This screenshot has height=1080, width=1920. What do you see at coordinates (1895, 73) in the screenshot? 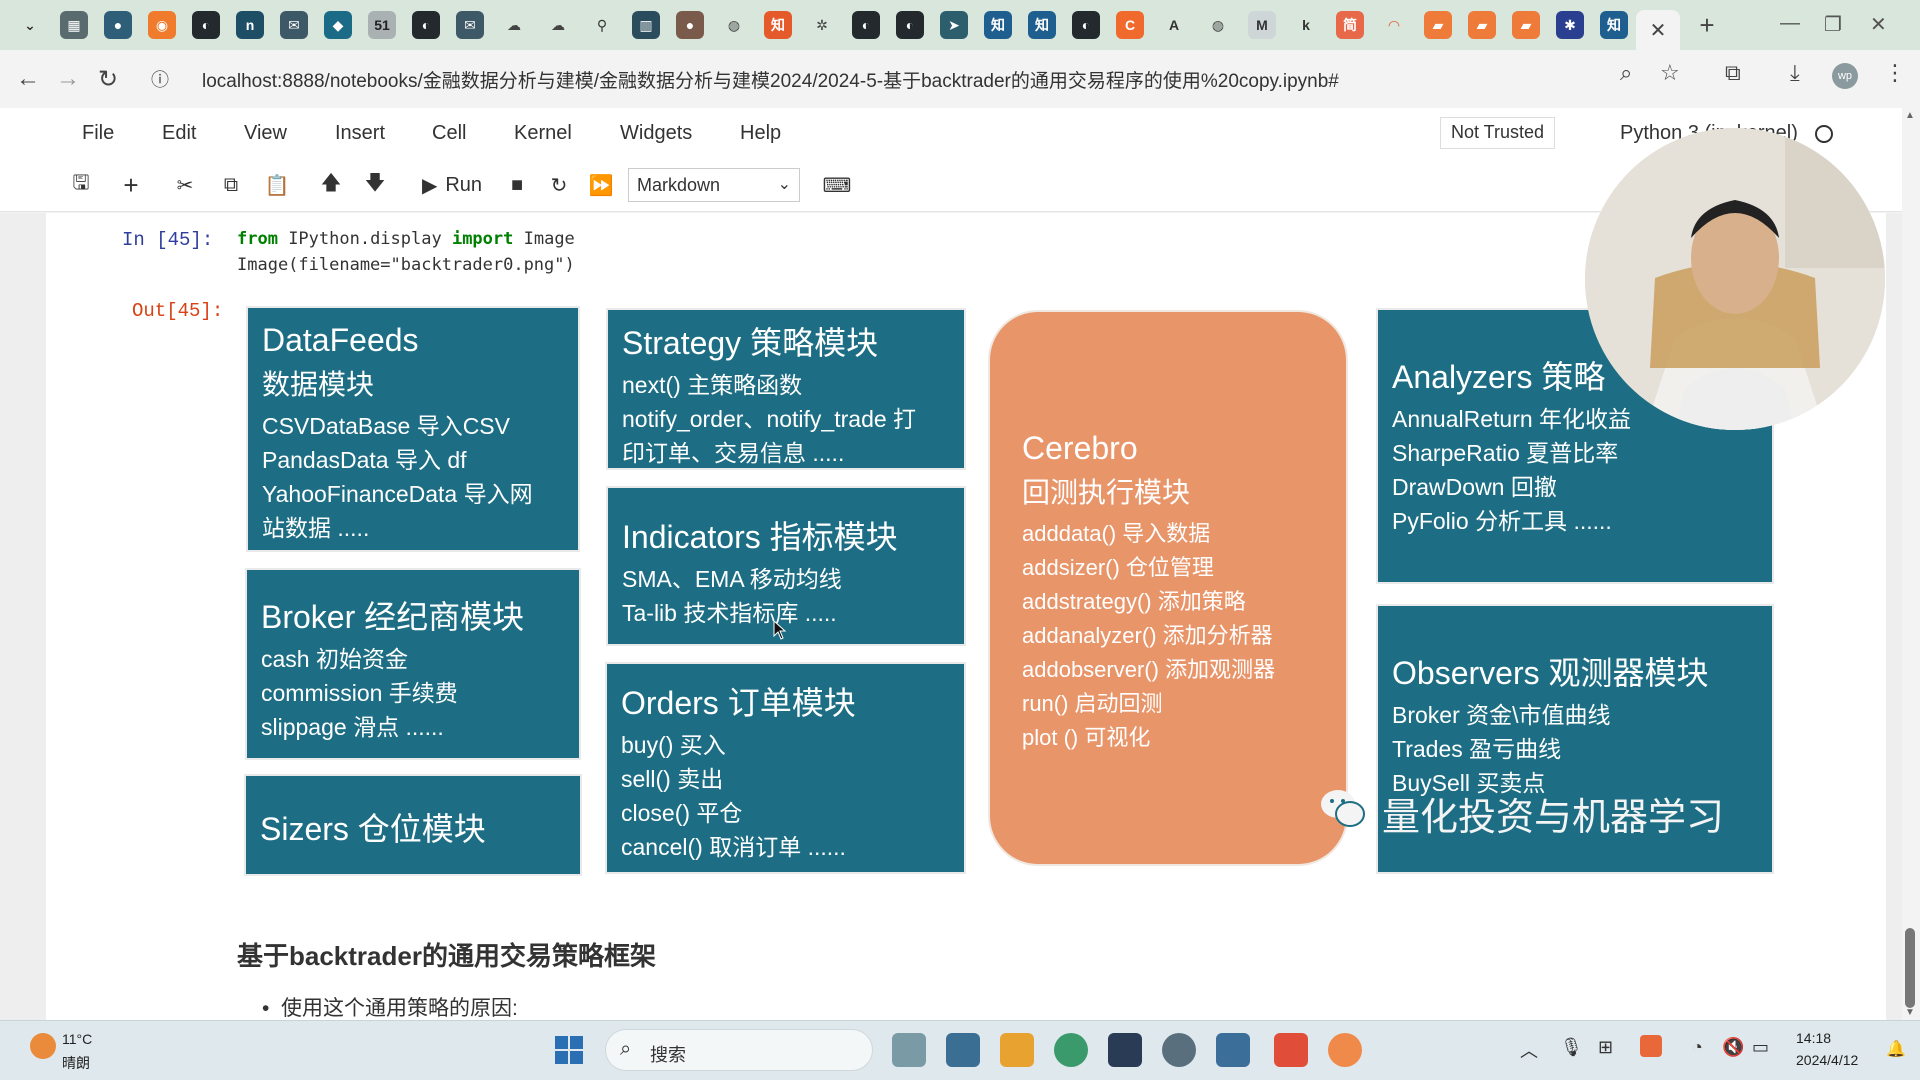
I see `more-menu-icon: ⋮` at bounding box center [1895, 73].